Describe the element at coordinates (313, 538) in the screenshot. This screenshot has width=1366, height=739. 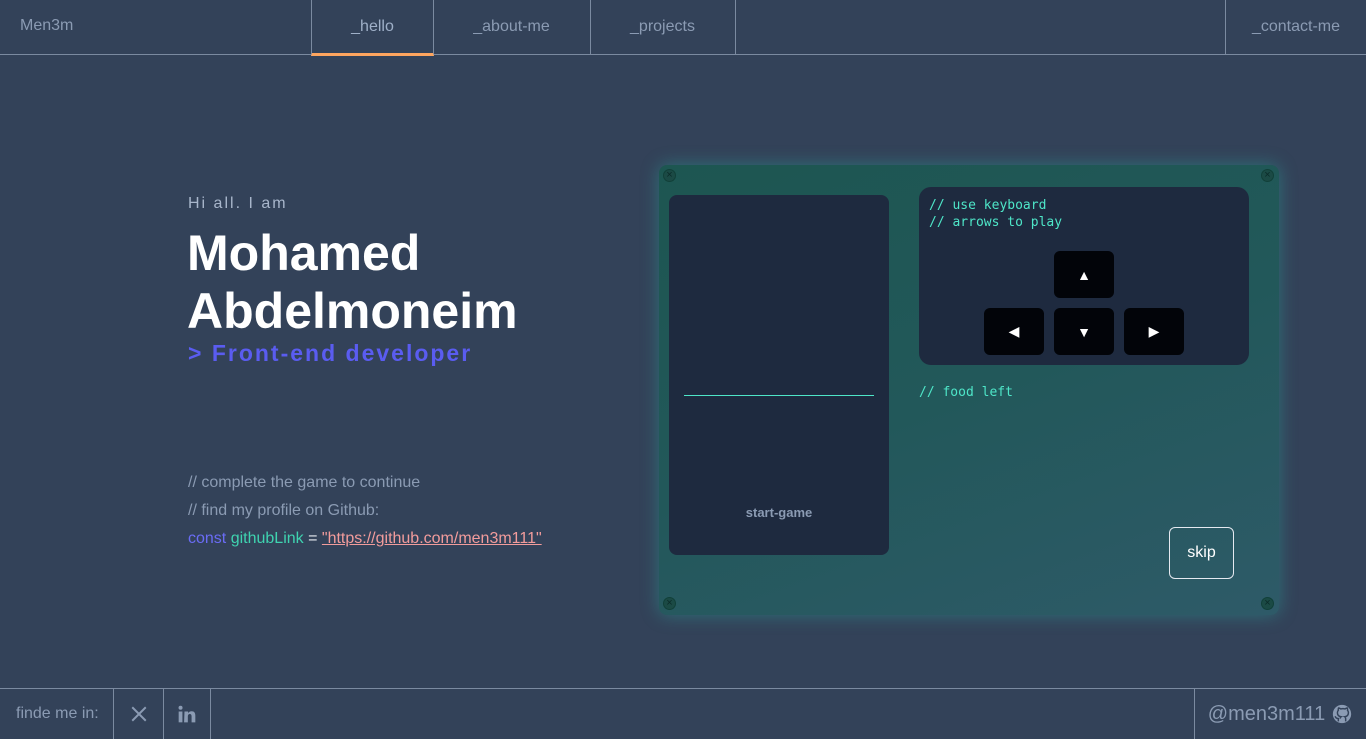
I see `code-equals: =` at that location.